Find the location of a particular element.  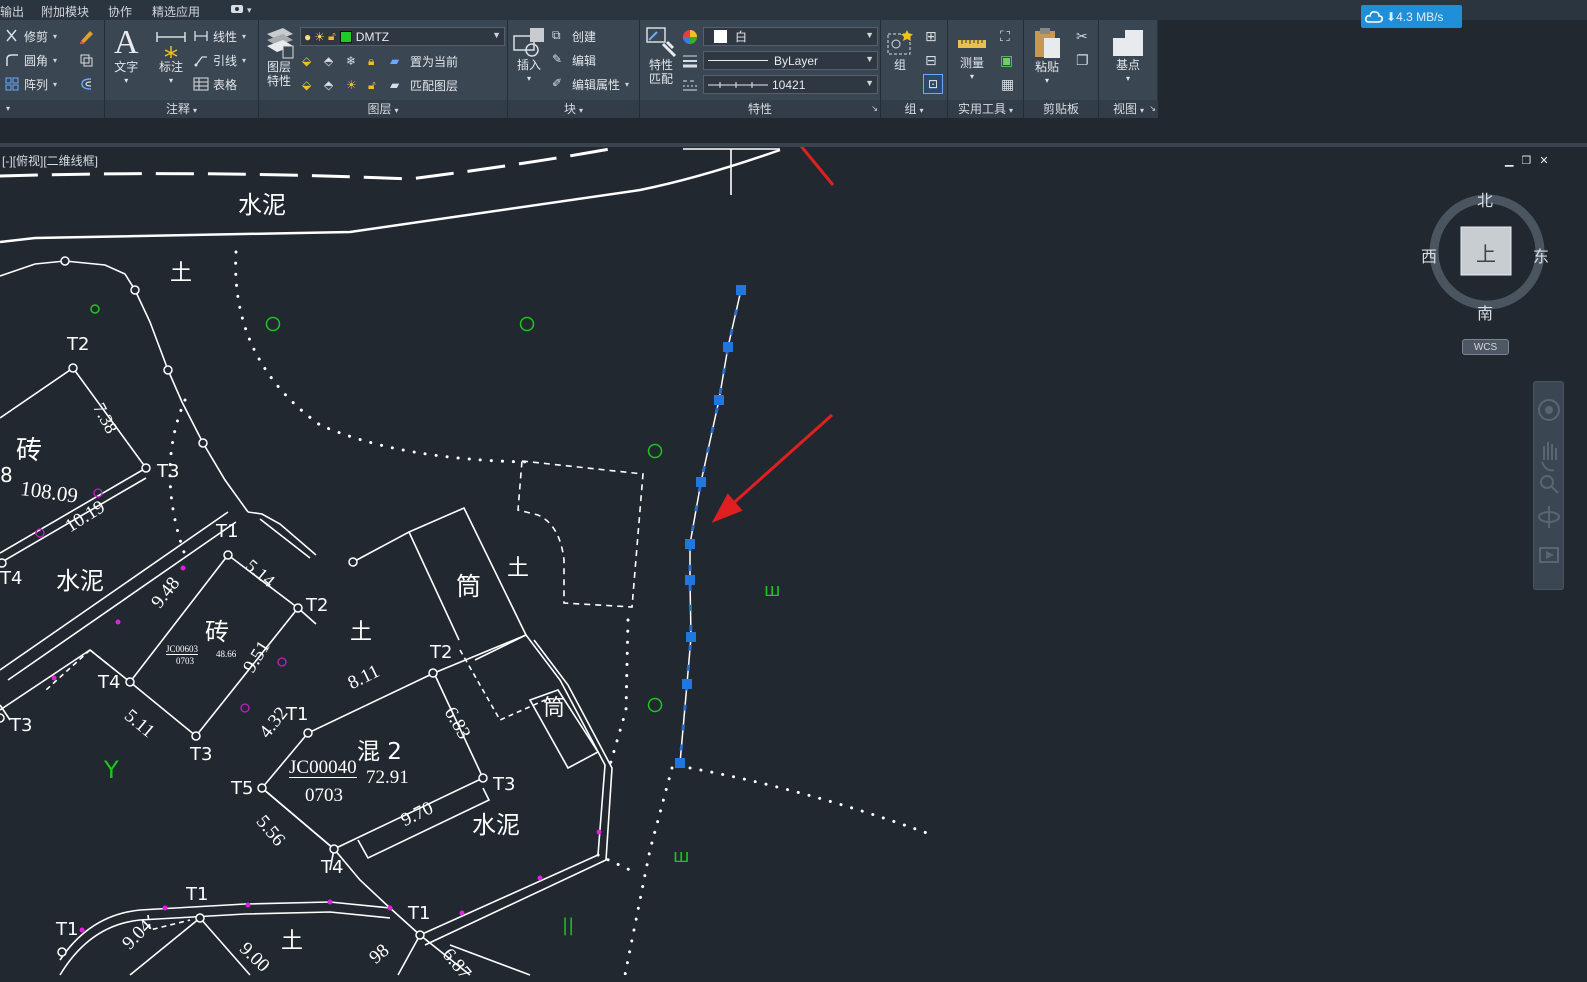

viewcube-east: 东 is located at coordinates (1541, 255).